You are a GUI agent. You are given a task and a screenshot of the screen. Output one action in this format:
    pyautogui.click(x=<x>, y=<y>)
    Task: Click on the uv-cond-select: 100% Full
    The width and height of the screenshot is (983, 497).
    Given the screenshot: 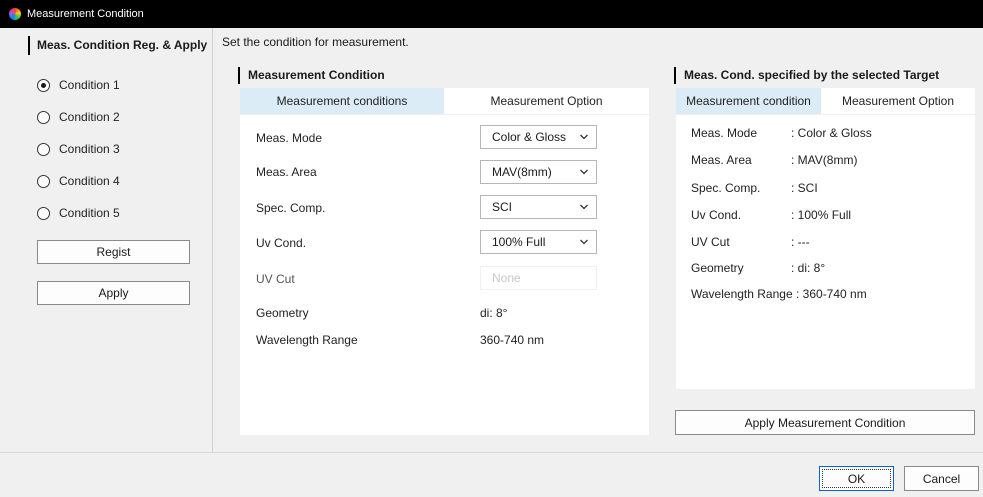 What is the action you would take?
    pyautogui.click(x=538, y=242)
    